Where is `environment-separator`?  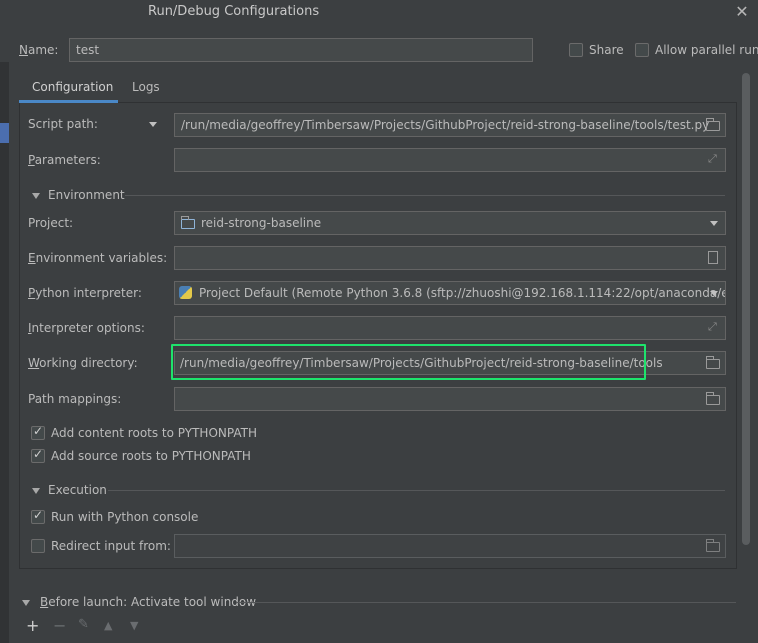
environment-separator is located at coordinates (425, 195).